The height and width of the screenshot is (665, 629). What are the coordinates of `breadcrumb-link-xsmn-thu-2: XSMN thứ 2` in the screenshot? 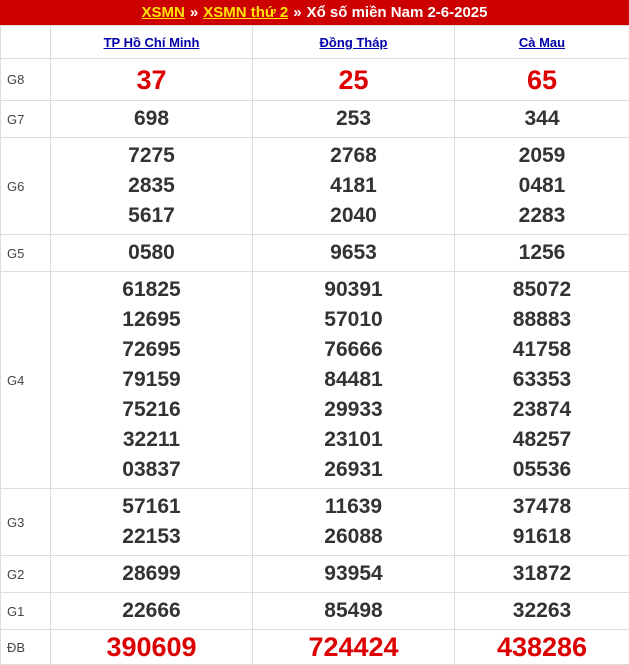 It's located at (245, 12).